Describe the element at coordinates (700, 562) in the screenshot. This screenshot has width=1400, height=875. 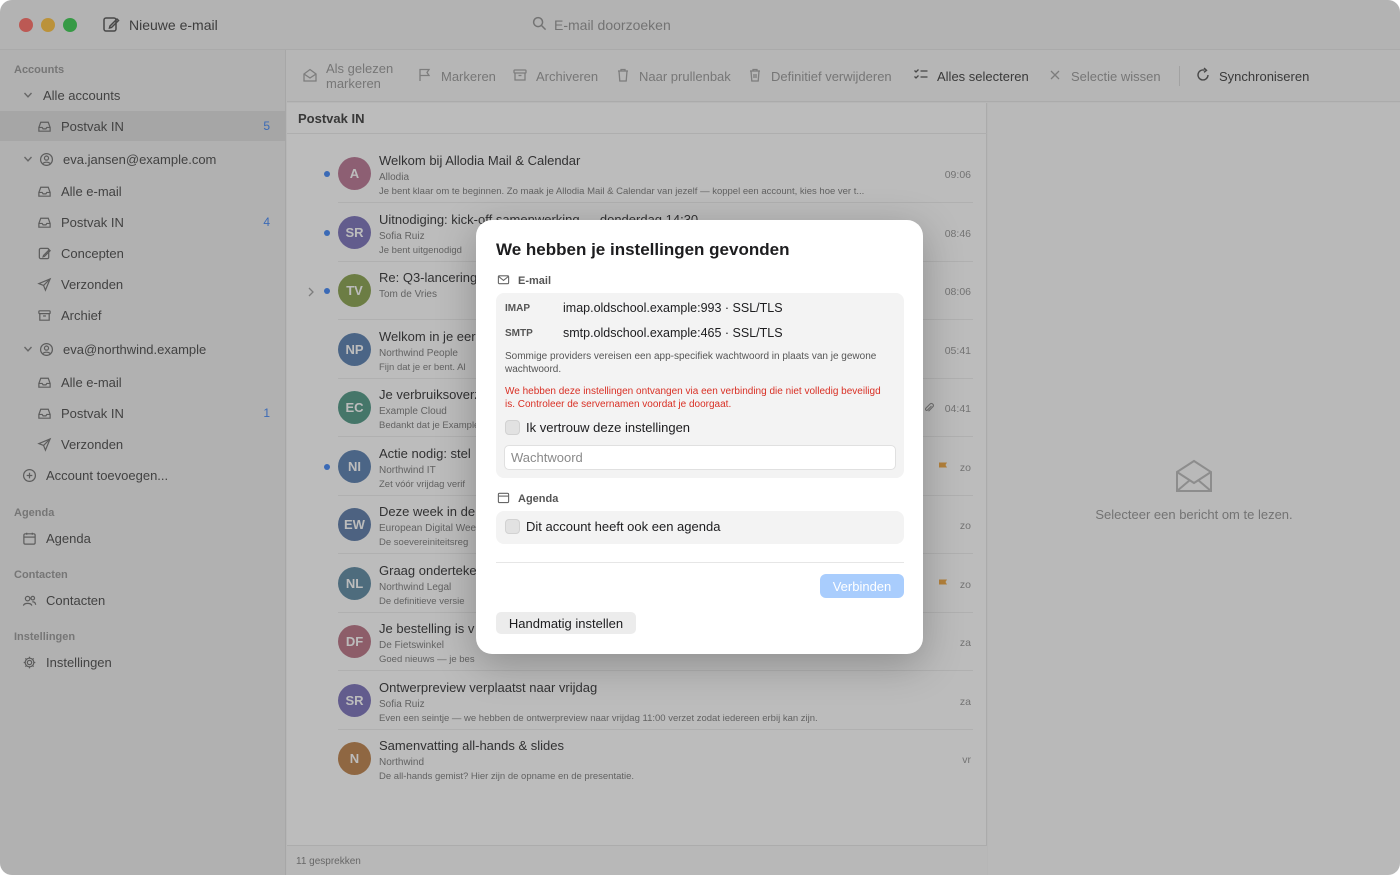
I see `divider` at that location.